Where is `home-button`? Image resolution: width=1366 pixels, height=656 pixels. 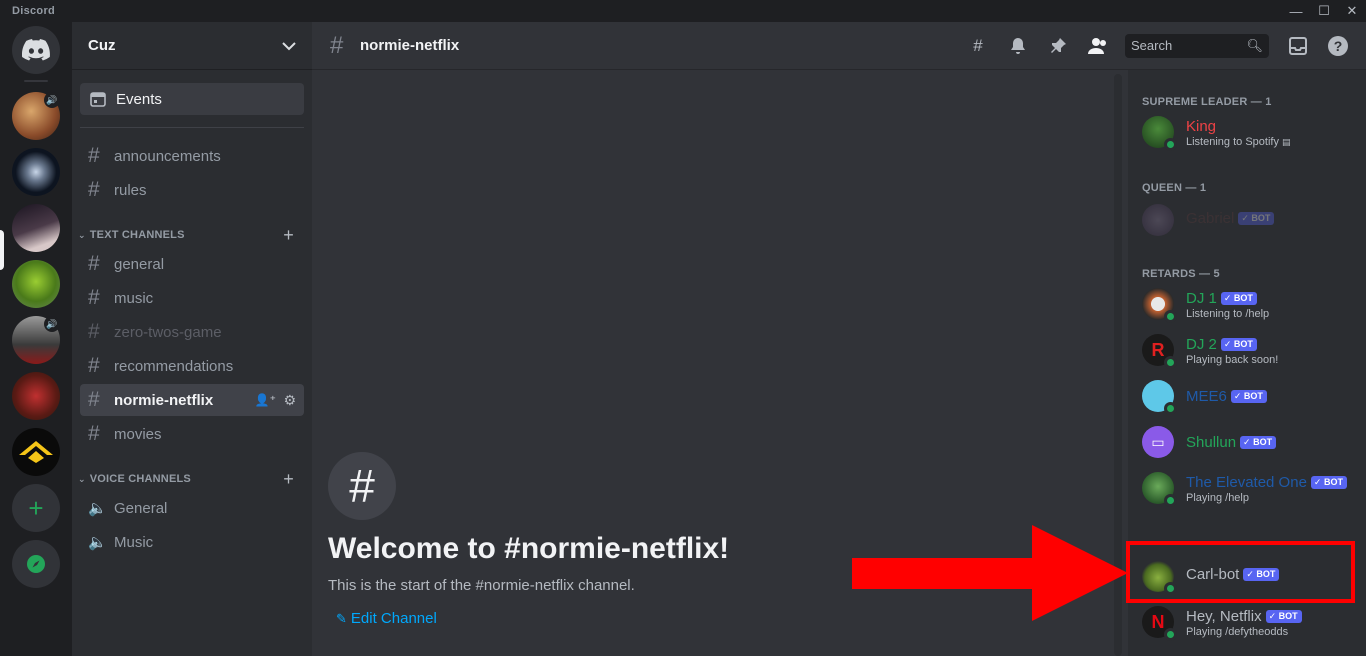 home-button is located at coordinates (36, 50).